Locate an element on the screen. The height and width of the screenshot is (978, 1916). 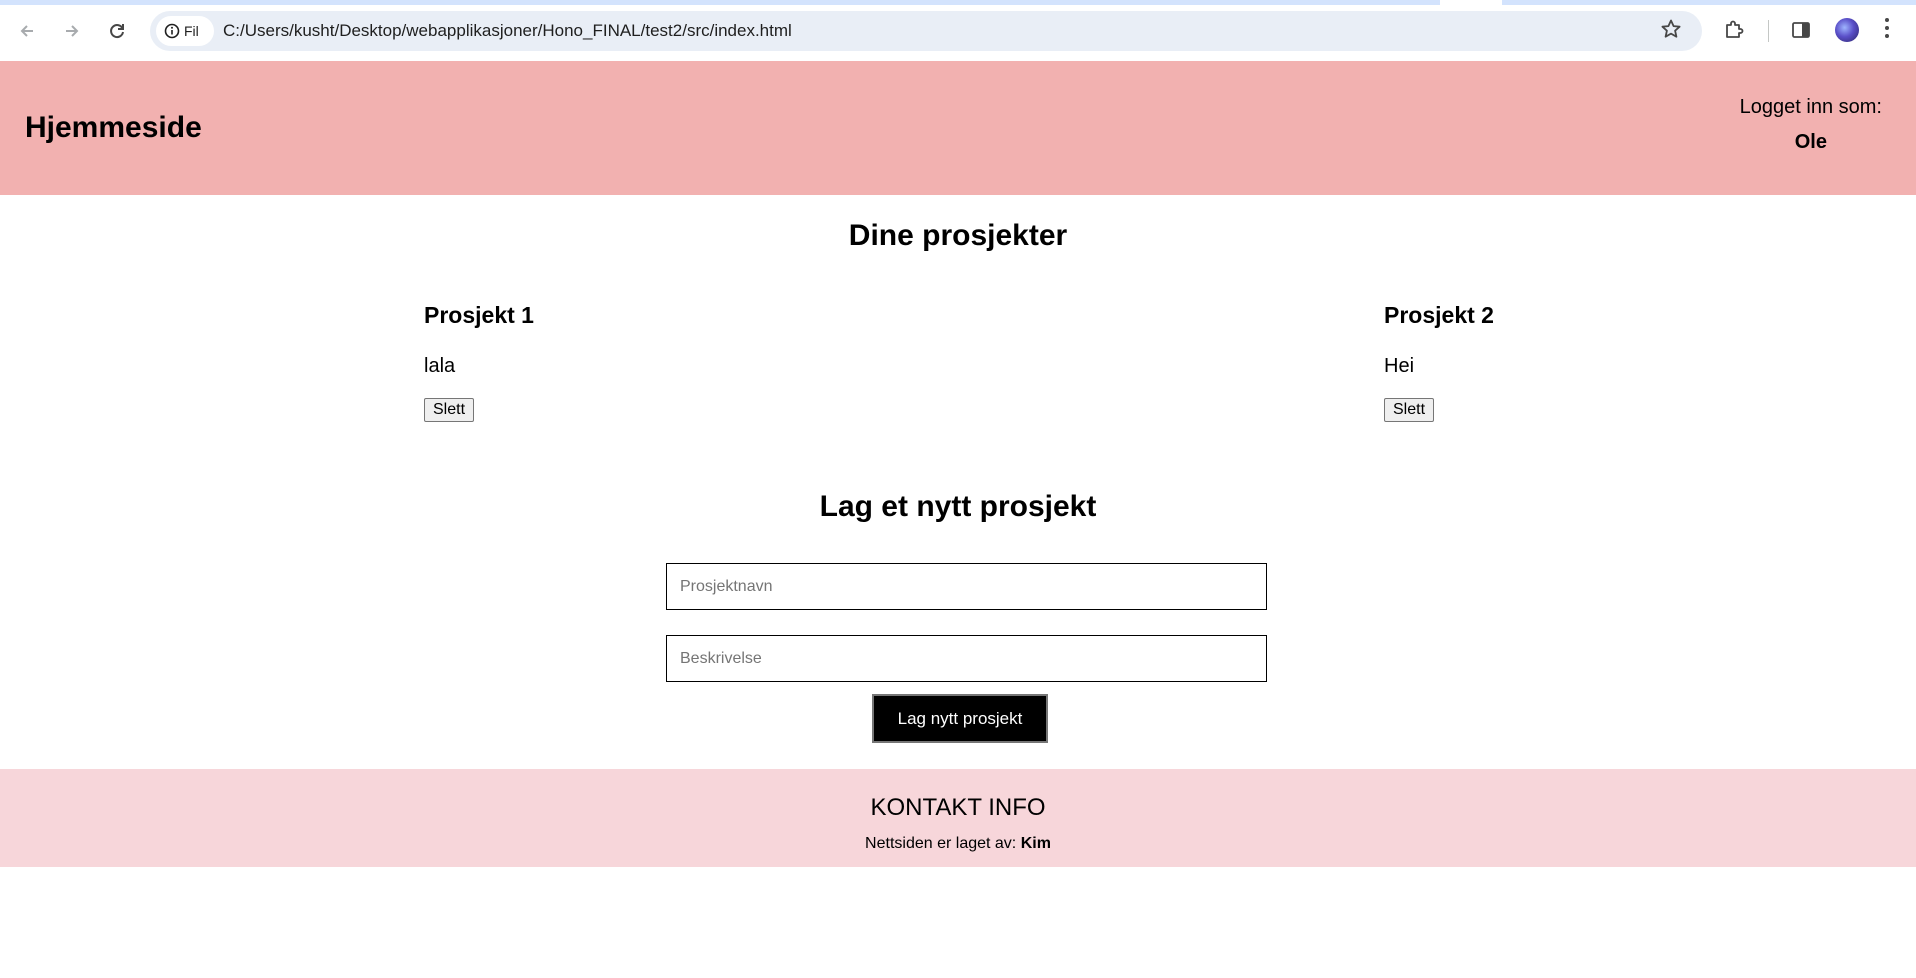
project-name-input is located at coordinates (966, 586).